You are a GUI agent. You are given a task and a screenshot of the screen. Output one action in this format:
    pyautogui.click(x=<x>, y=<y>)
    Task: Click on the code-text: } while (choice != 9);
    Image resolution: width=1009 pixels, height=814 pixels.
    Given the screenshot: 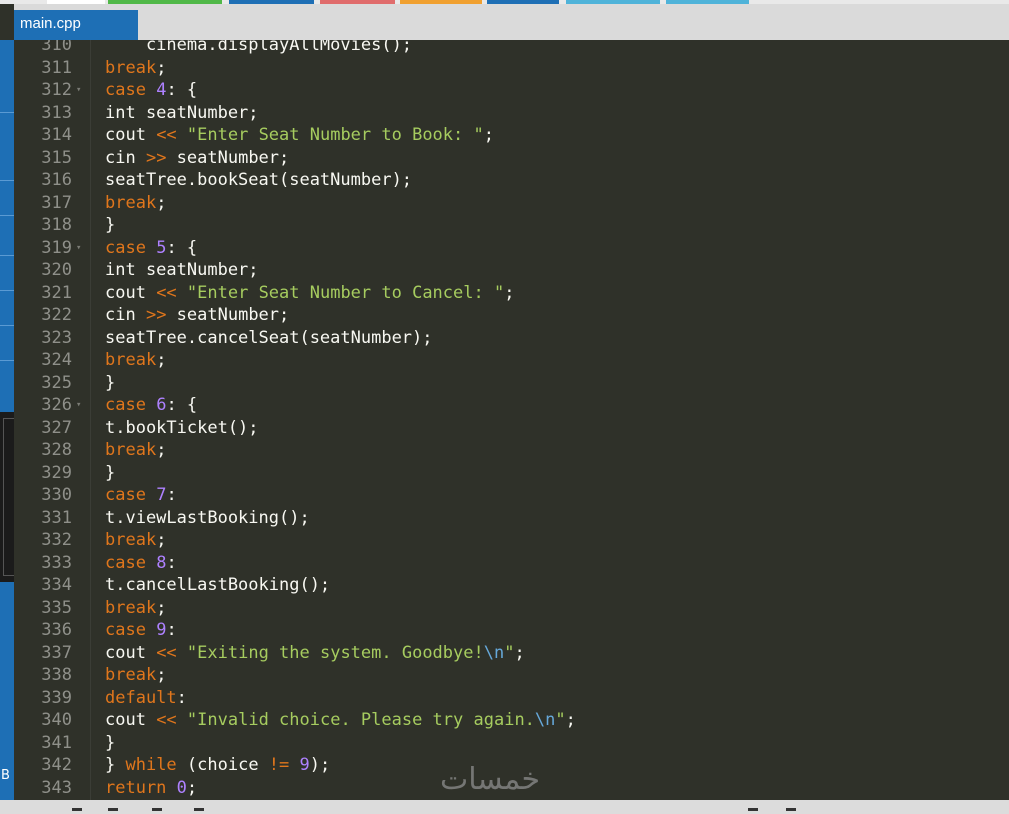 What is the action you would take?
    pyautogui.click(x=217, y=765)
    